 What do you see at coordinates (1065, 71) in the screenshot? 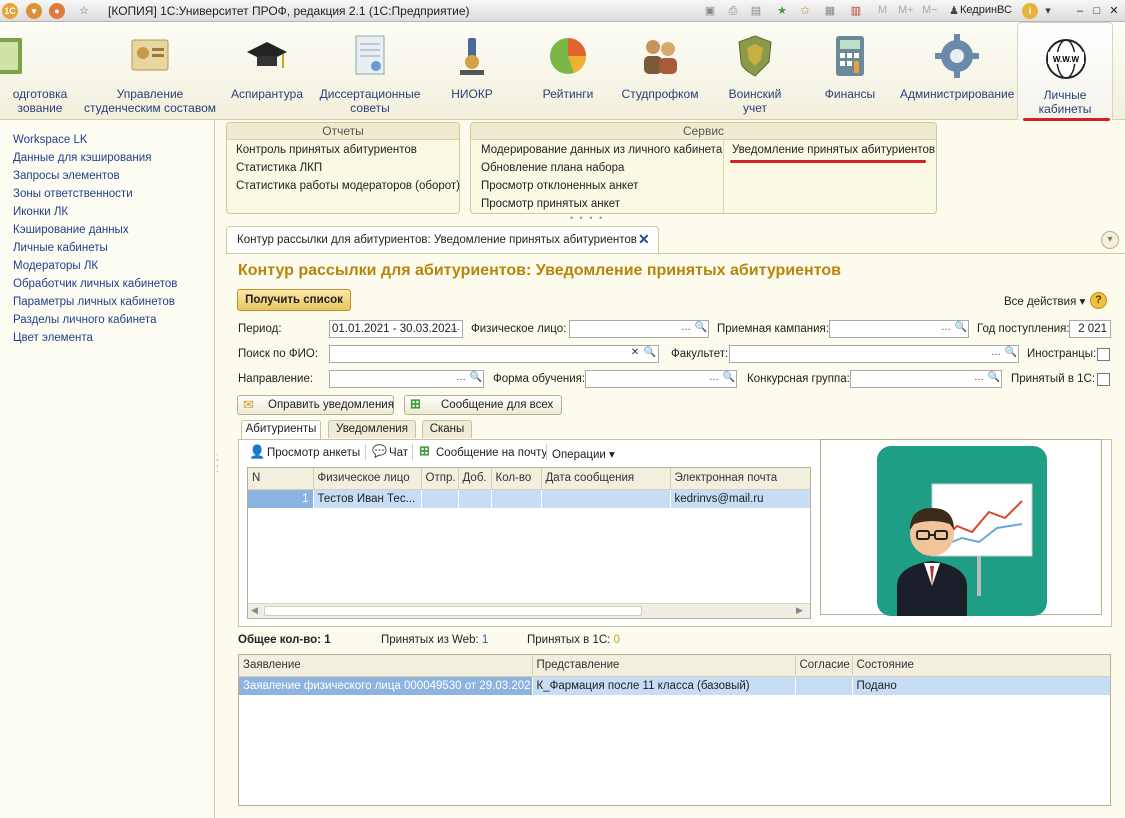
I see `section-personal-accounts: W.W.W Личные кабинеты` at bounding box center [1065, 71].